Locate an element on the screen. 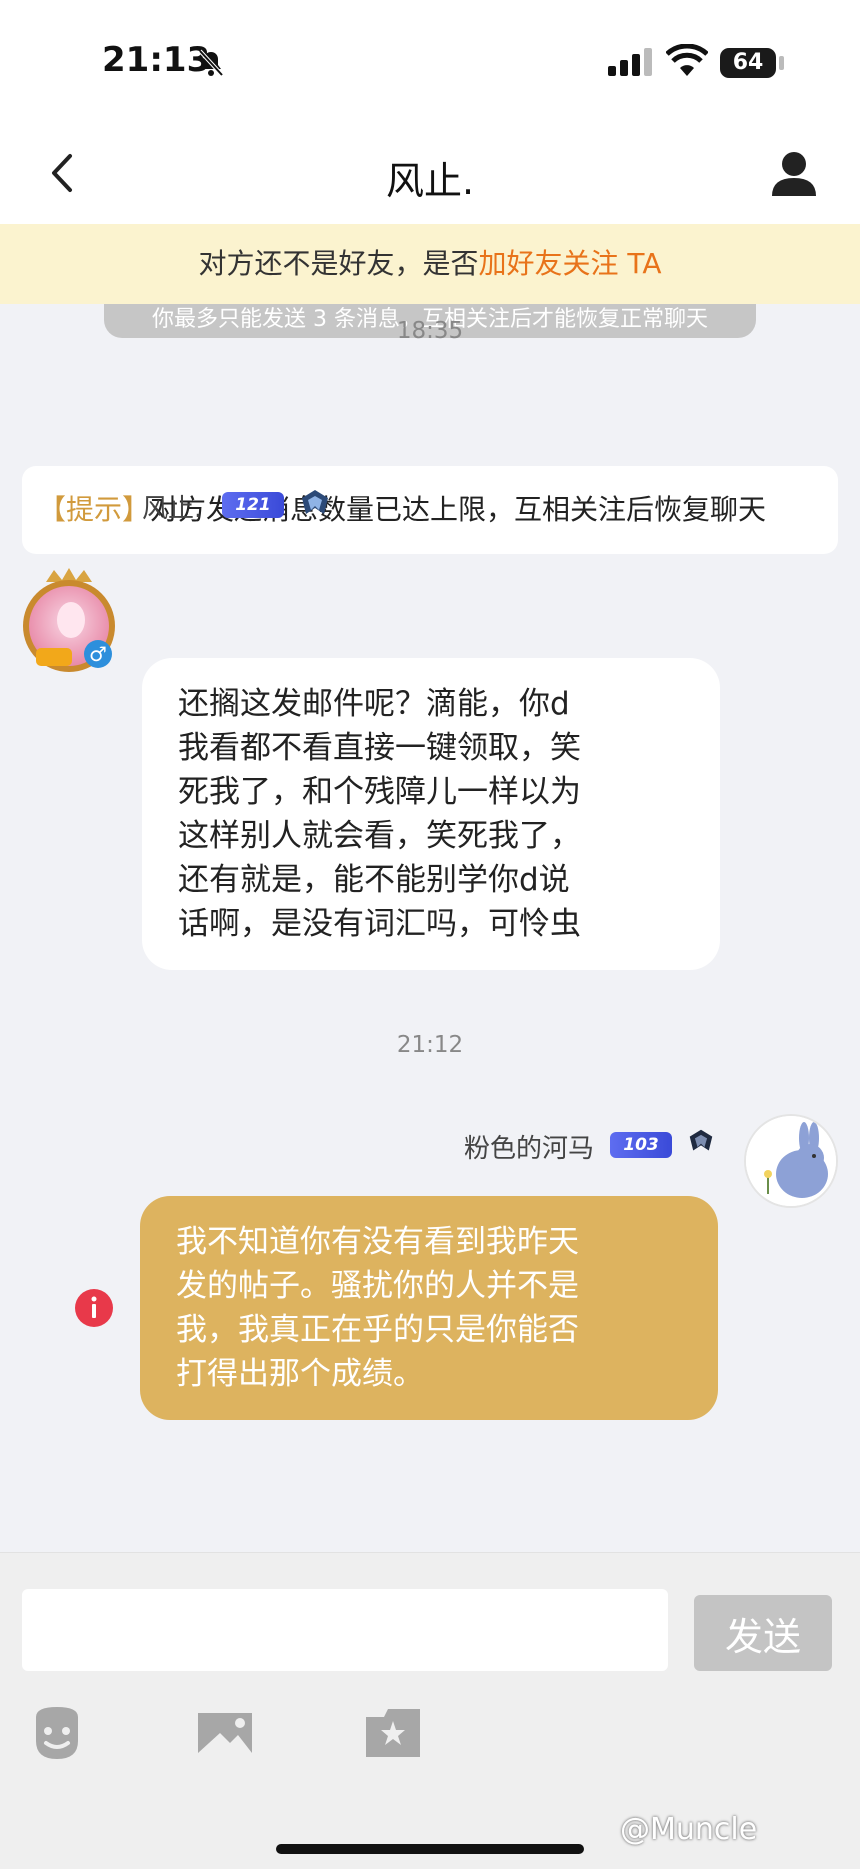 The height and width of the screenshot is (1869, 860). message-line: 发的帖子。骚扰你的人并不是 is located at coordinates (377, 1286).